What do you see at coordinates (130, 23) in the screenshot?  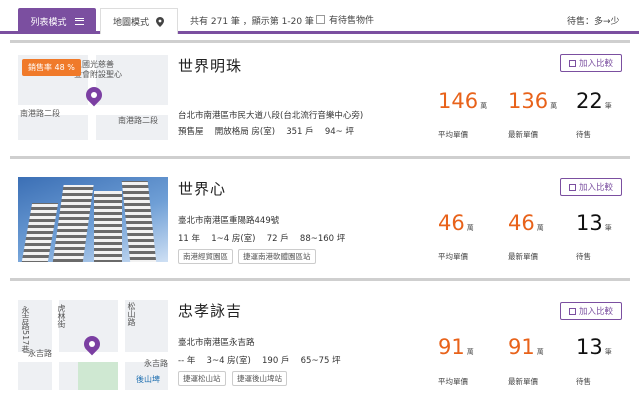 I see `tab-map-label: 地圖模式` at bounding box center [130, 23].